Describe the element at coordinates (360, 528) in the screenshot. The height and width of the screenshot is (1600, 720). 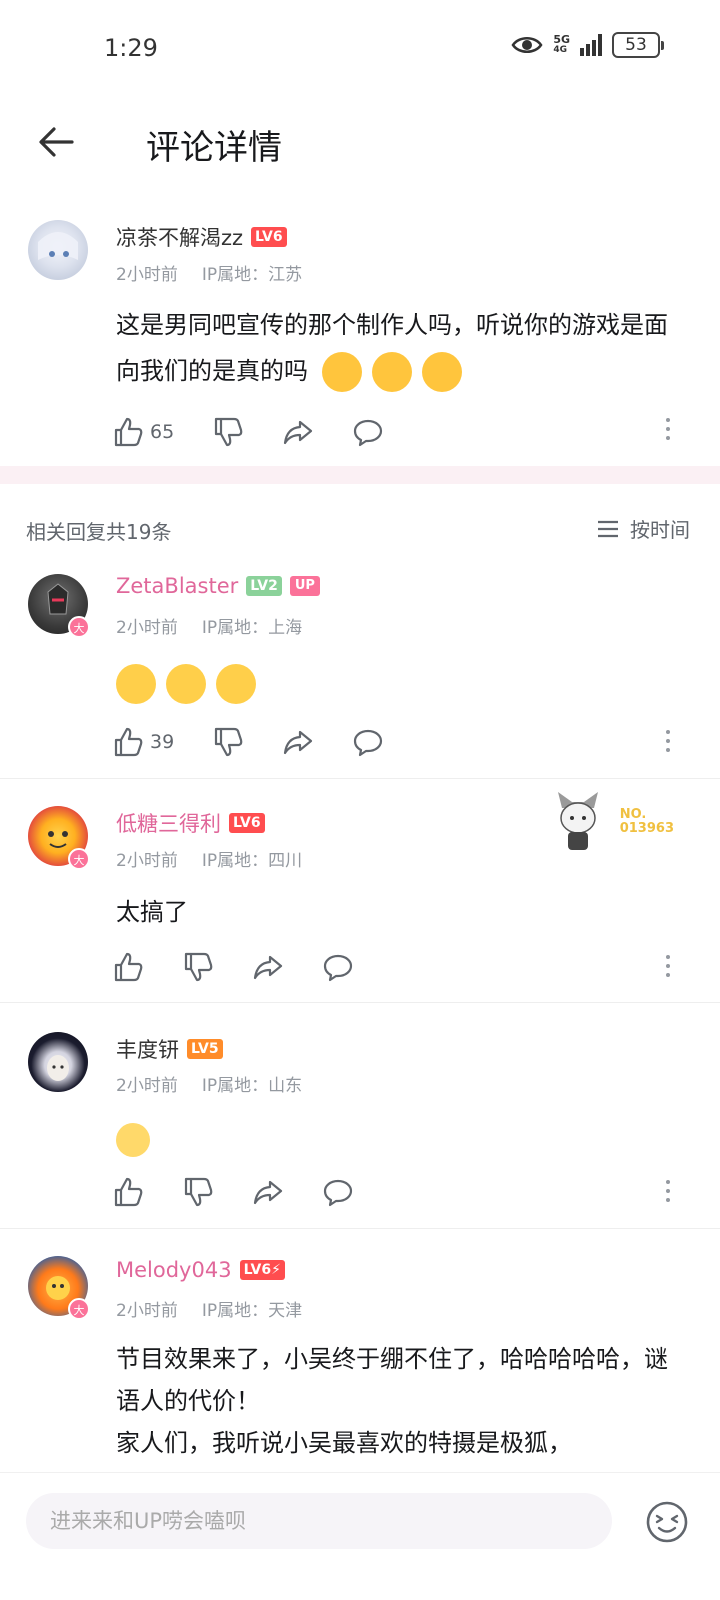
I see `replies-header: 相关回复共19条 按时间` at that location.